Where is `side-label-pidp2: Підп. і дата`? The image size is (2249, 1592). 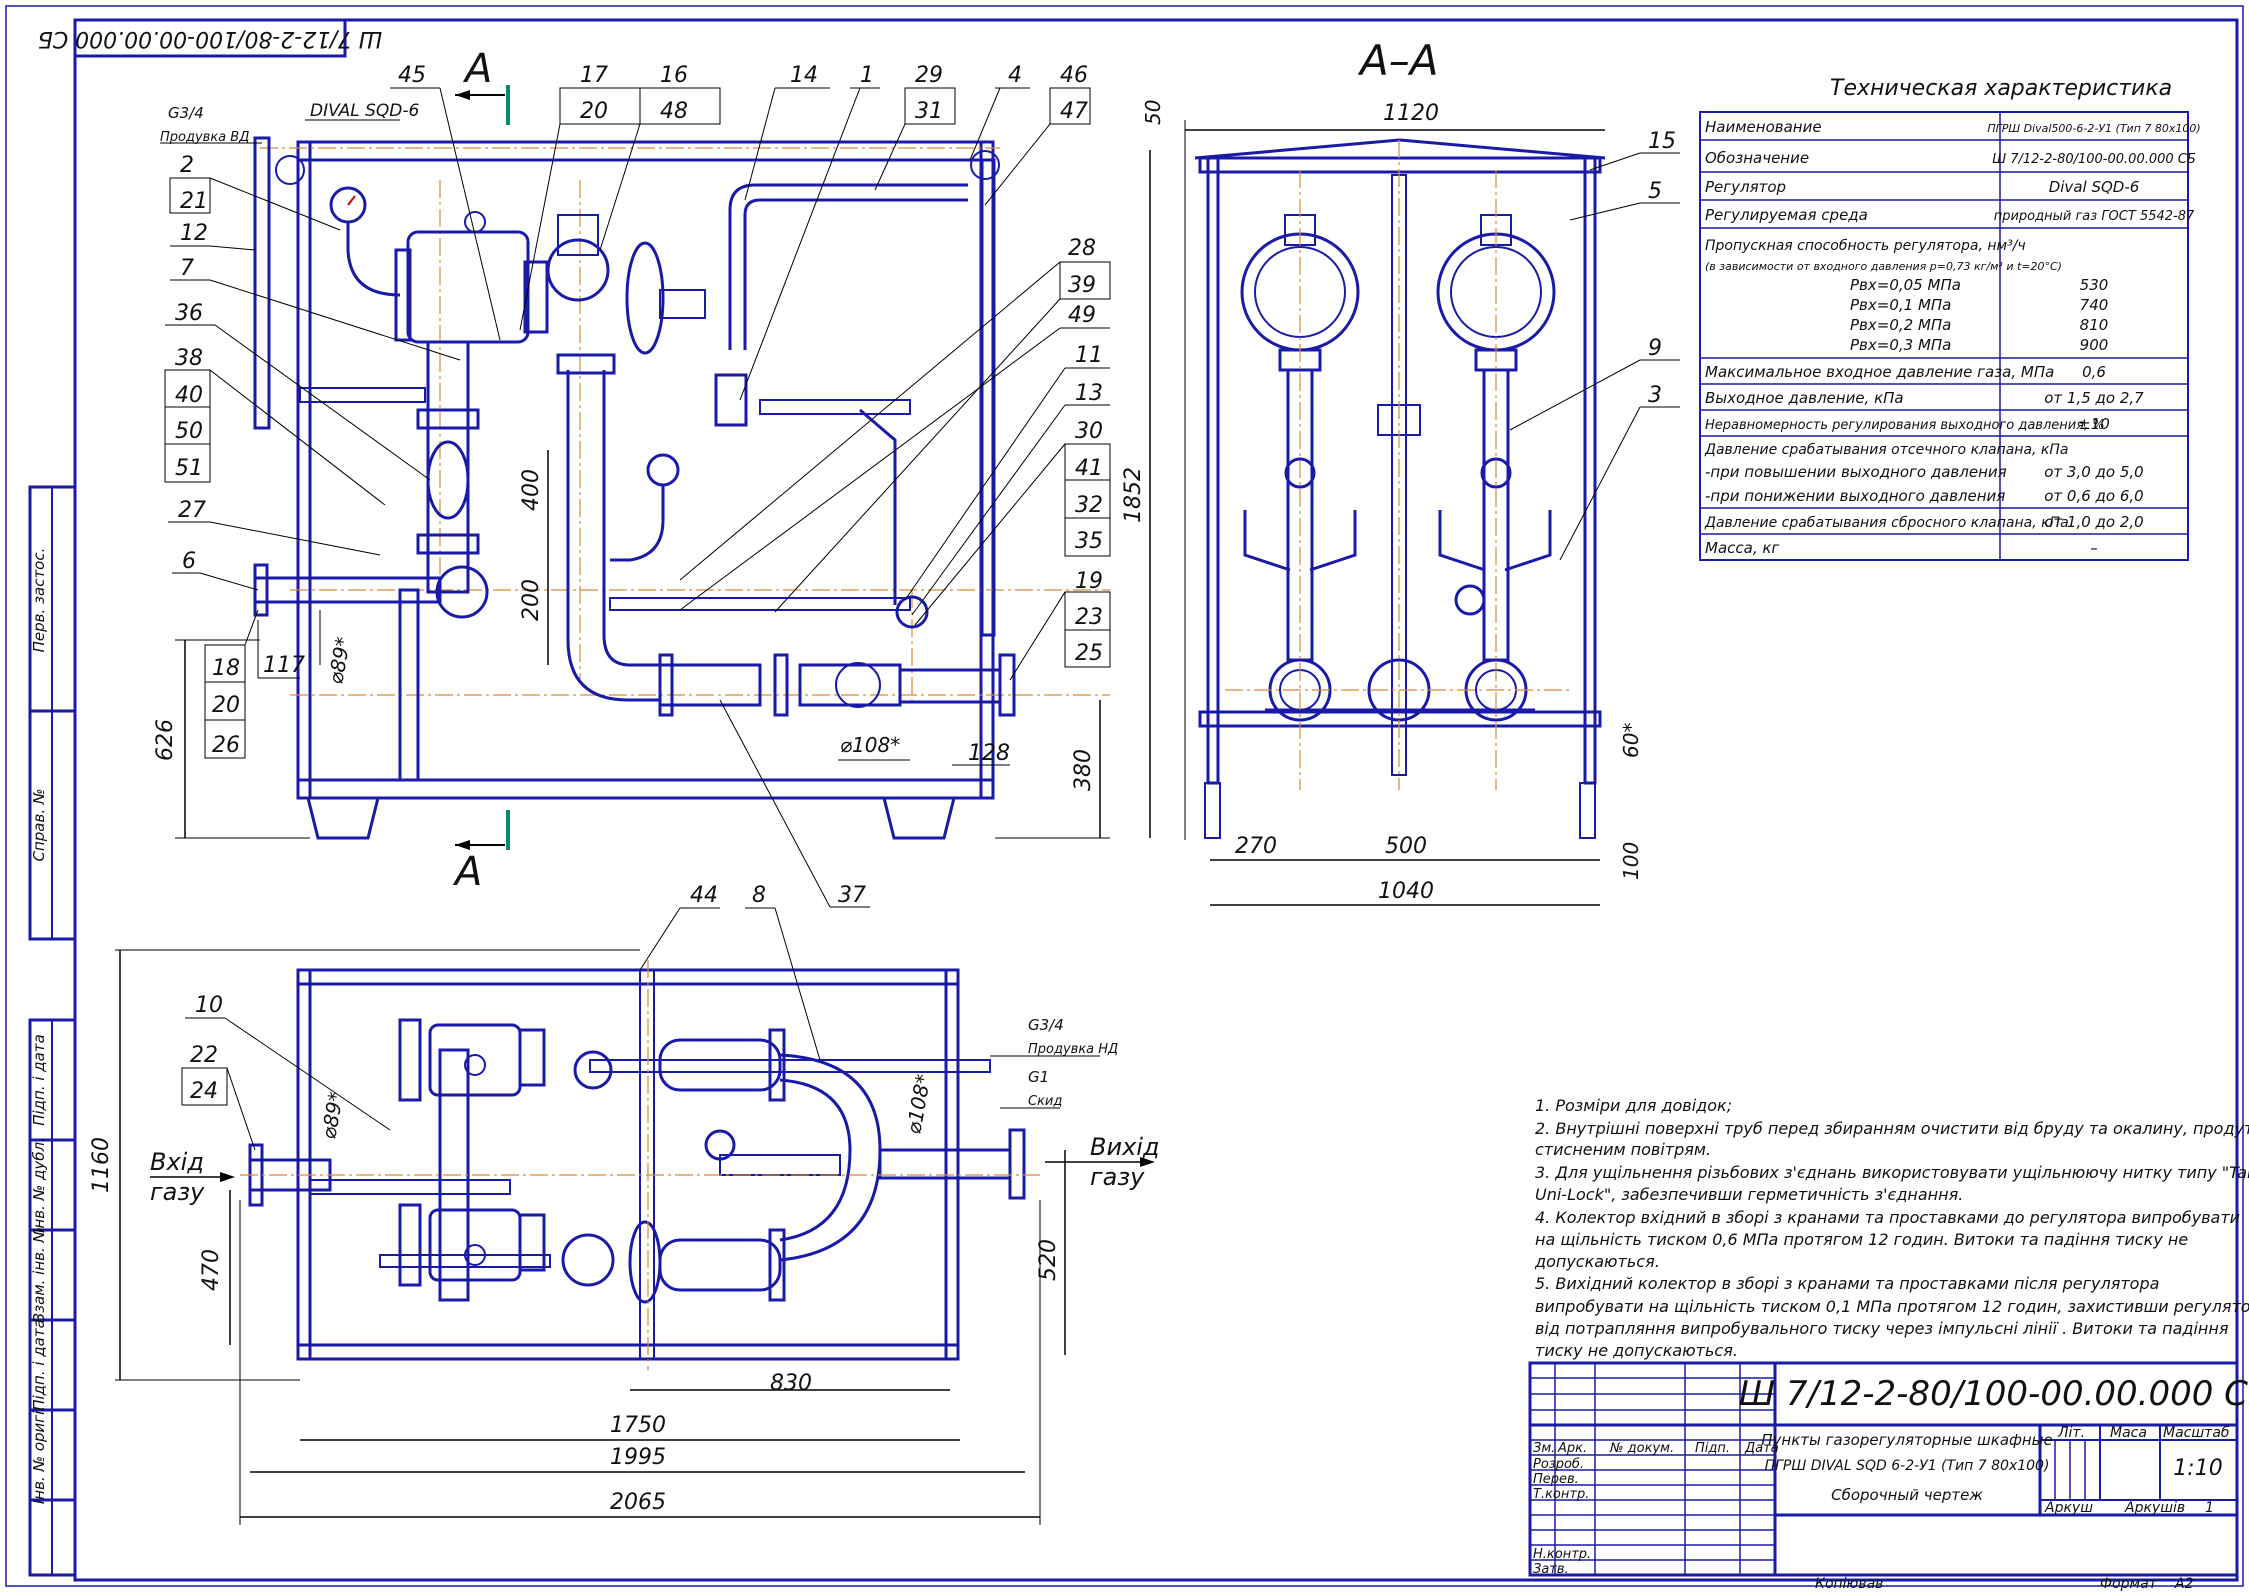
side-label-pidp2: Підп. і дата is located at coordinates (39, 1365).